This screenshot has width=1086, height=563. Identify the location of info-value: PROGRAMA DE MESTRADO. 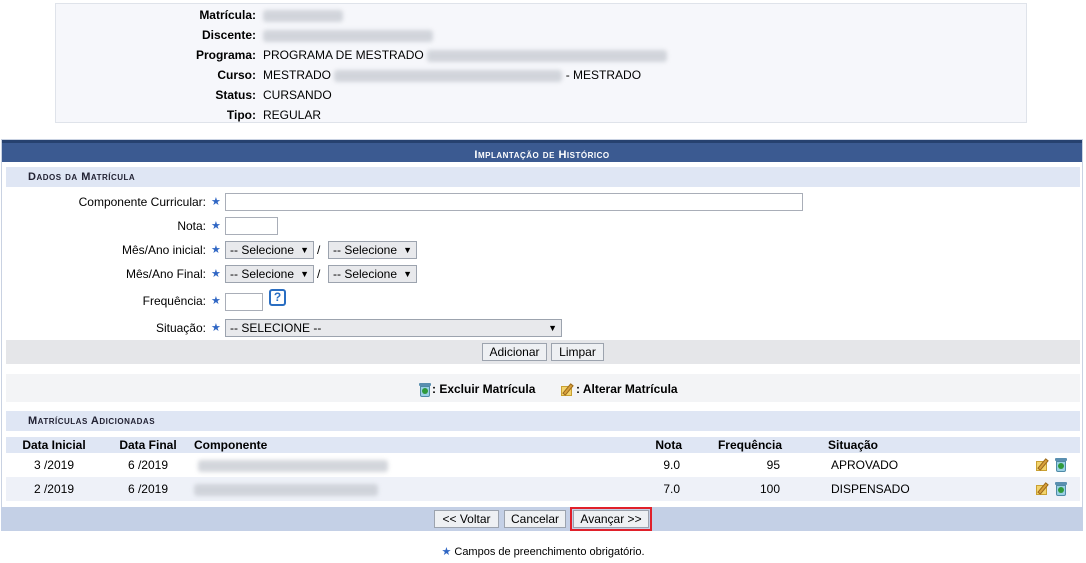
(465, 55).